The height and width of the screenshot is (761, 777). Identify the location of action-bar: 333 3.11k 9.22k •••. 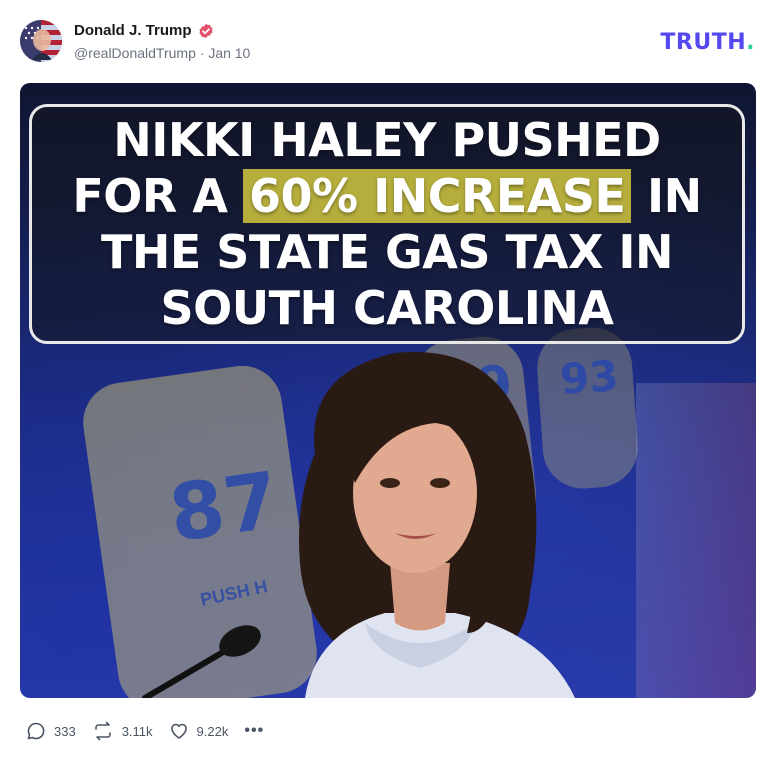
(145, 731).